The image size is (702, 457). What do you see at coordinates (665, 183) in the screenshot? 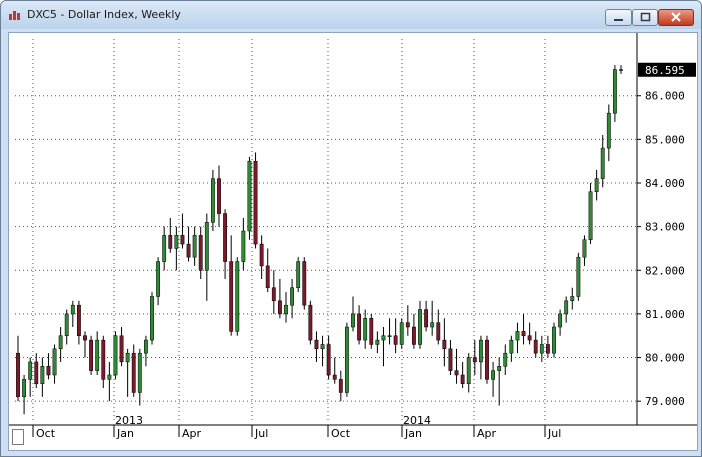
I see `y-tick-label: 84.000` at bounding box center [665, 183].